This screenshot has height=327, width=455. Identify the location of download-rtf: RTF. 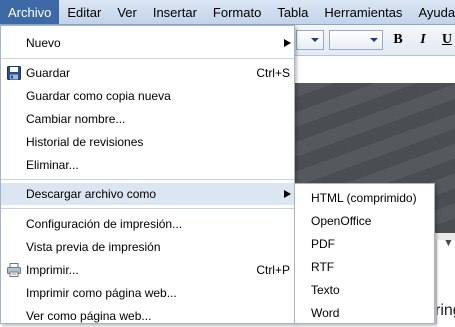
(364, 267).